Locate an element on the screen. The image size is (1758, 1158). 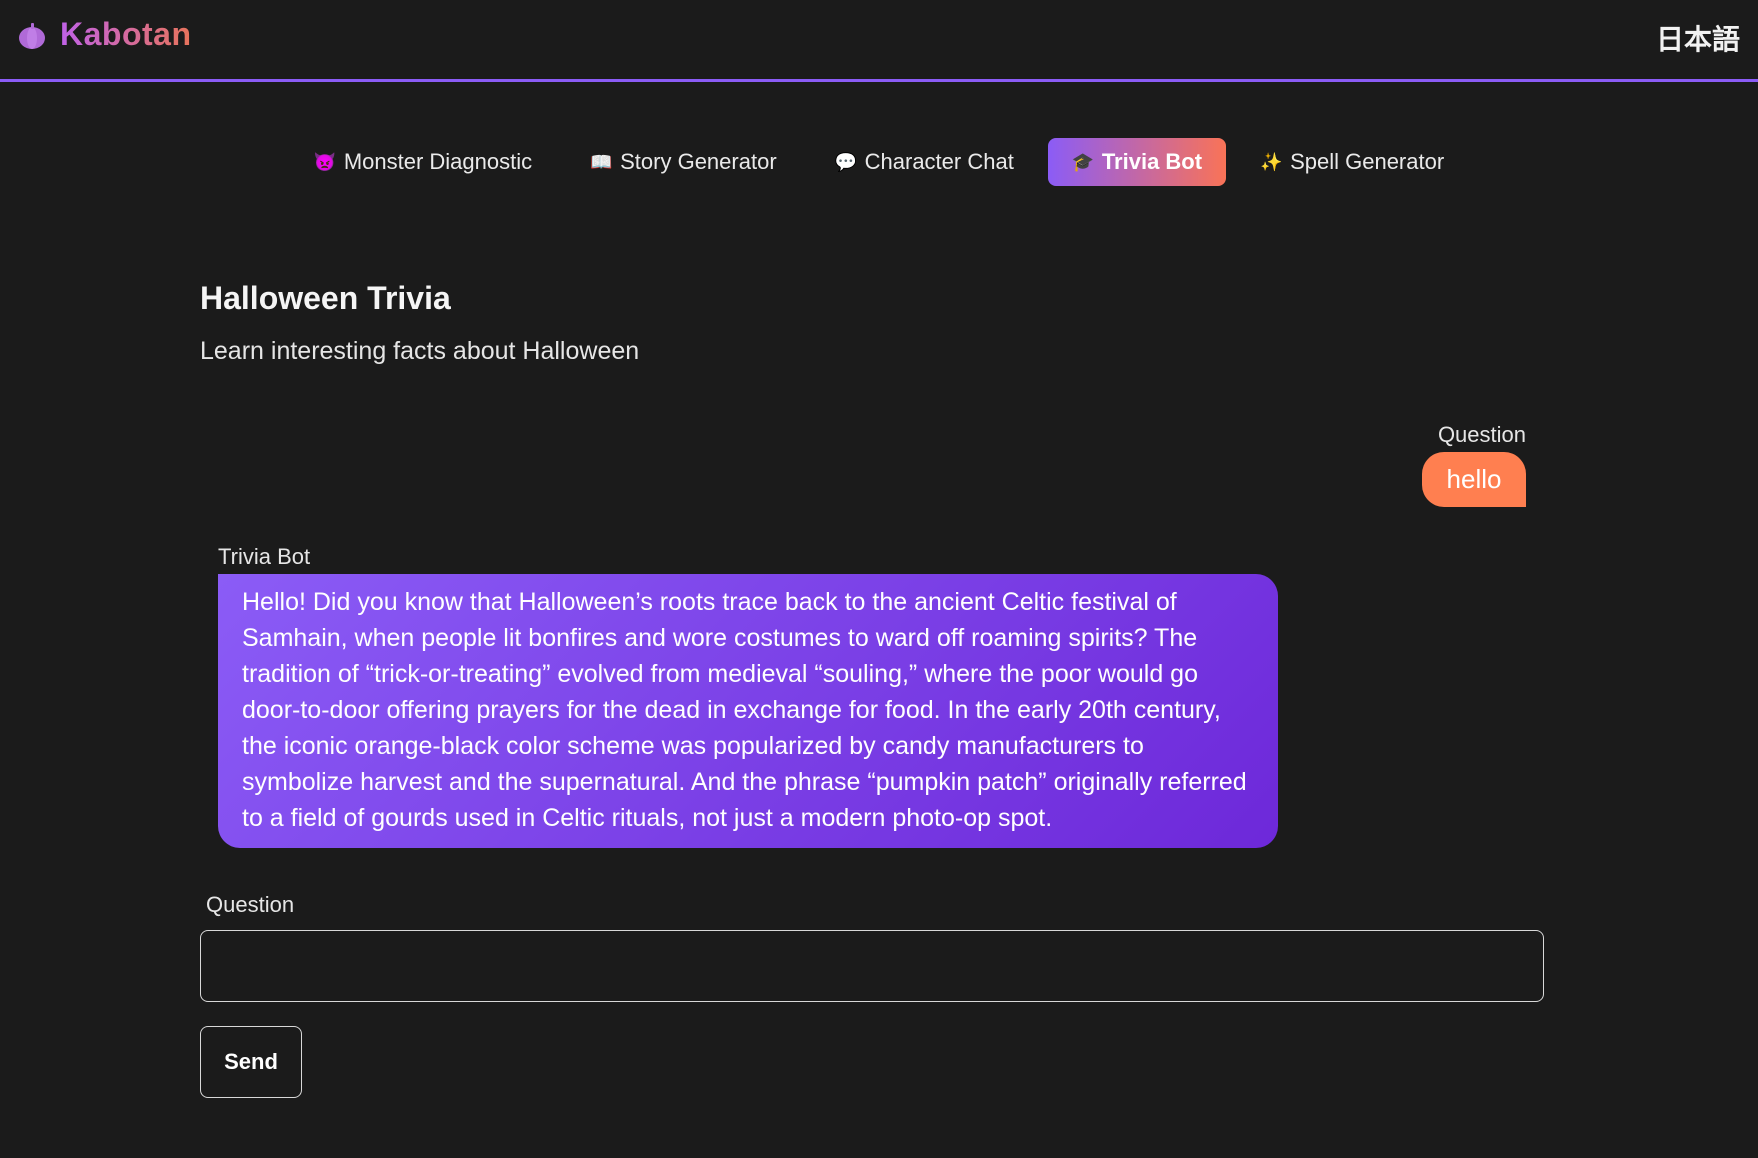
tab-label: Character Chat is located at coordinates (939, 161).